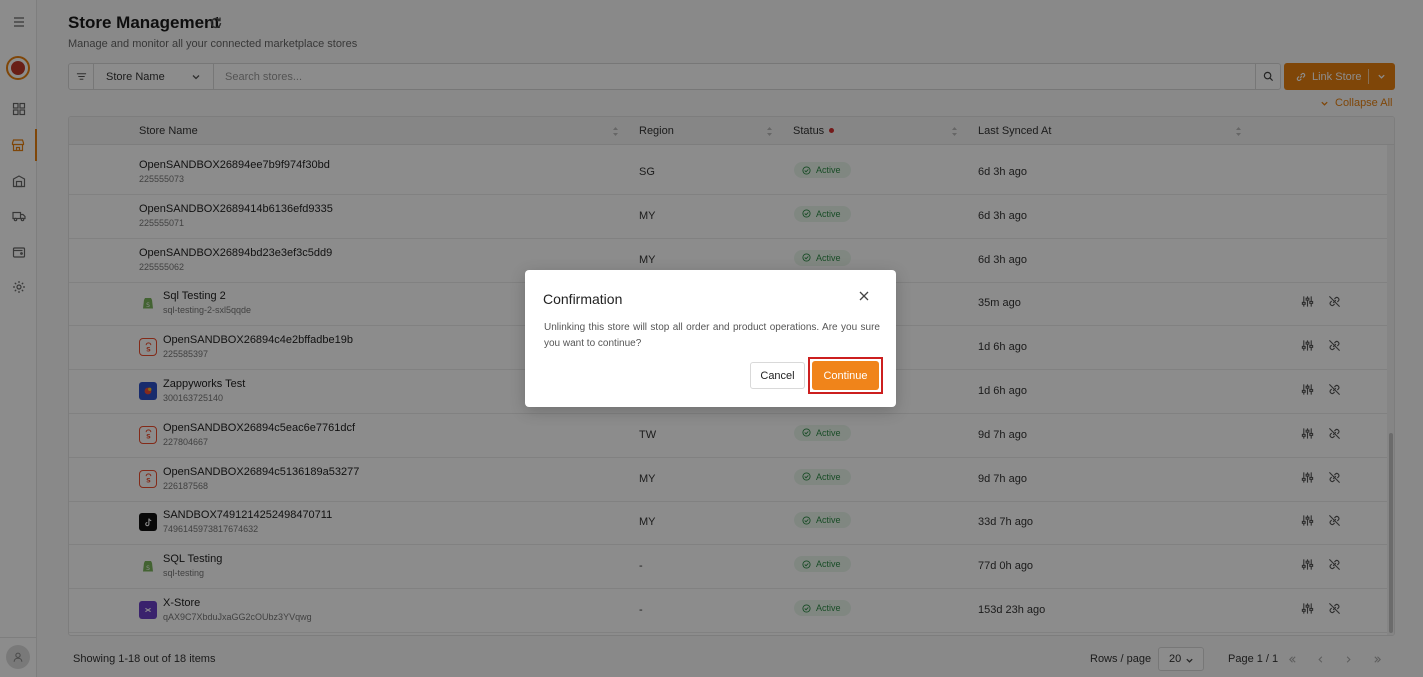 This screenshot has height=677, width=1423. Describe the element at coordinates (845, 375) in the screenshot. I see `continue-button: Continue` at that location.